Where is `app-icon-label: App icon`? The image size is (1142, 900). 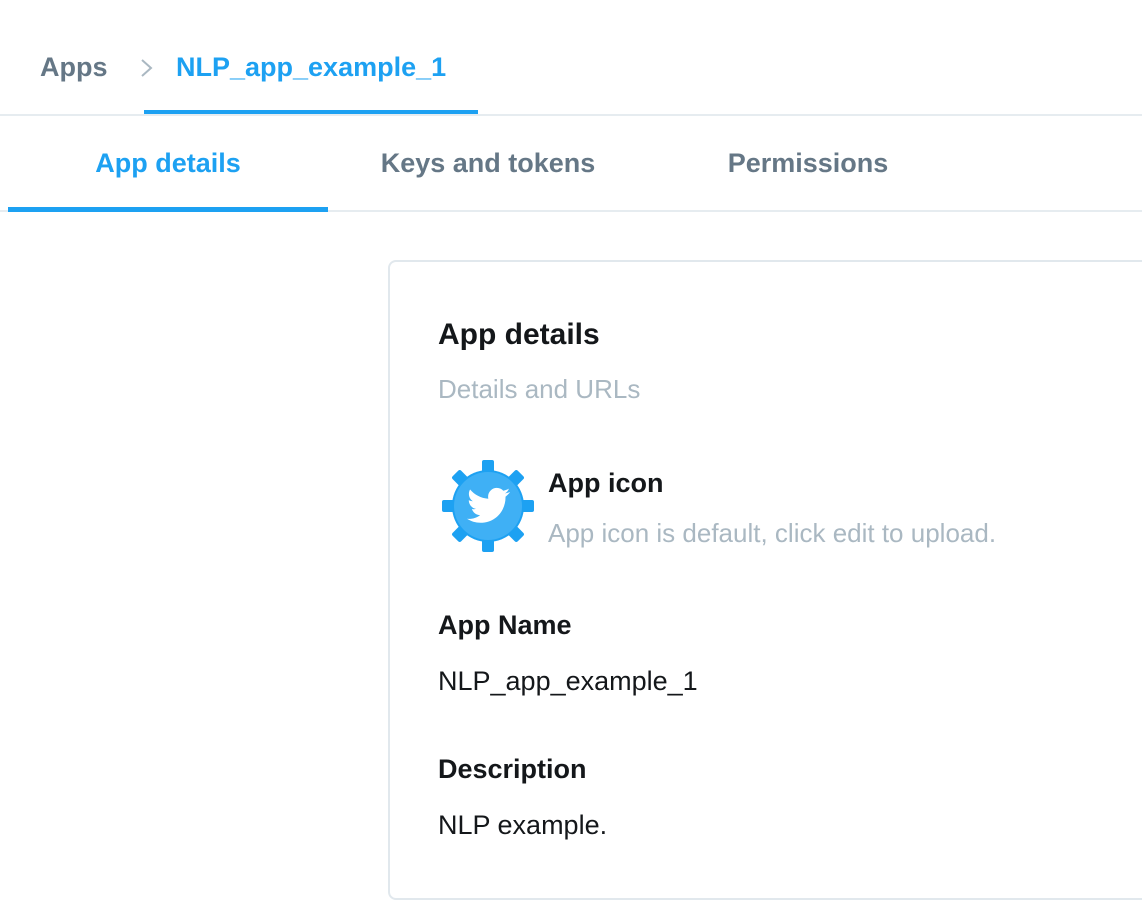
app-icon-label: App icon is located at coordinates (606, 483).